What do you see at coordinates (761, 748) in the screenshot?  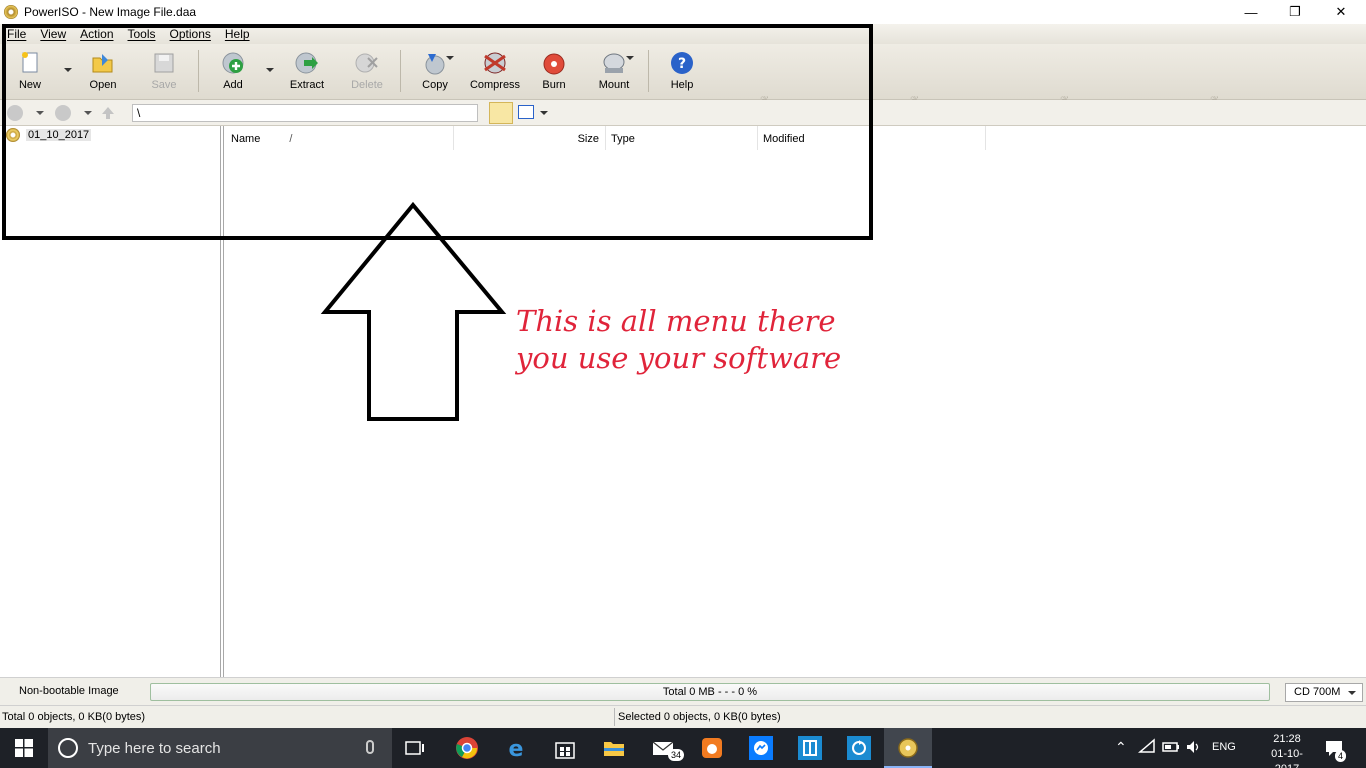 I see `messenger-icon` at bounding box center [761, 748].